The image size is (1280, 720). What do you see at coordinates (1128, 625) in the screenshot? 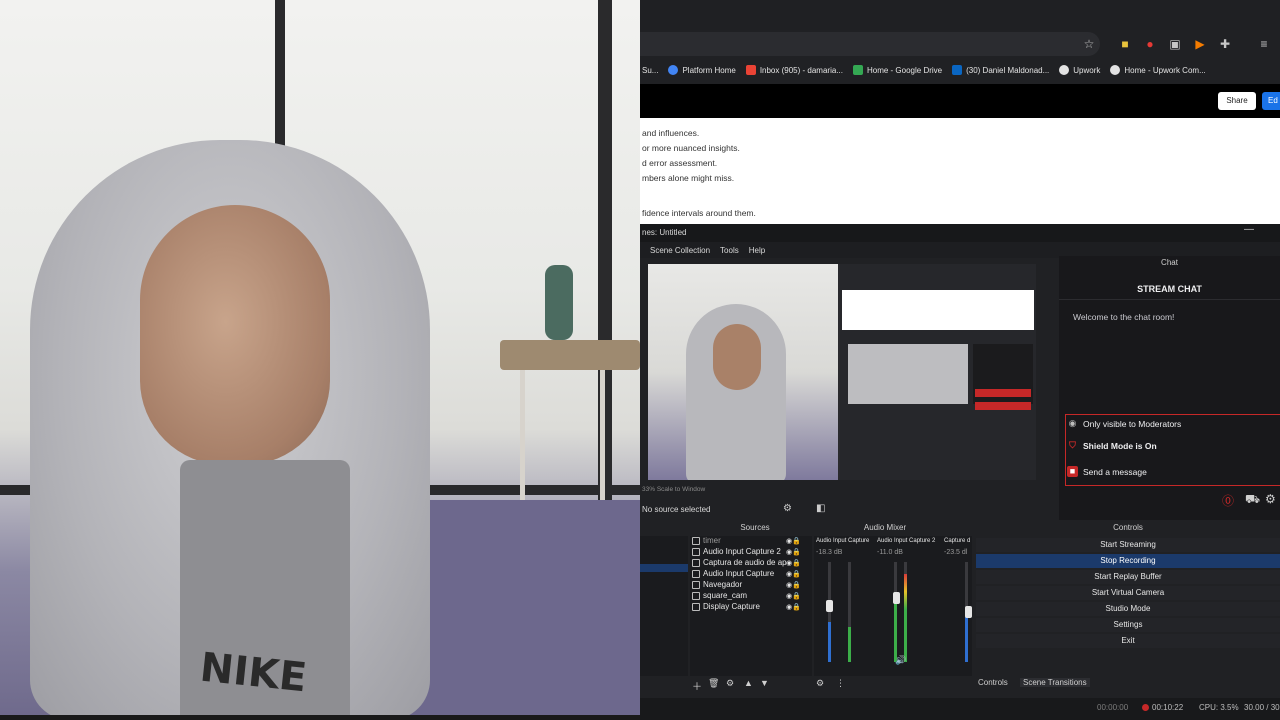
I see `settings-button: Settings` at bounding box center [1128, 625].